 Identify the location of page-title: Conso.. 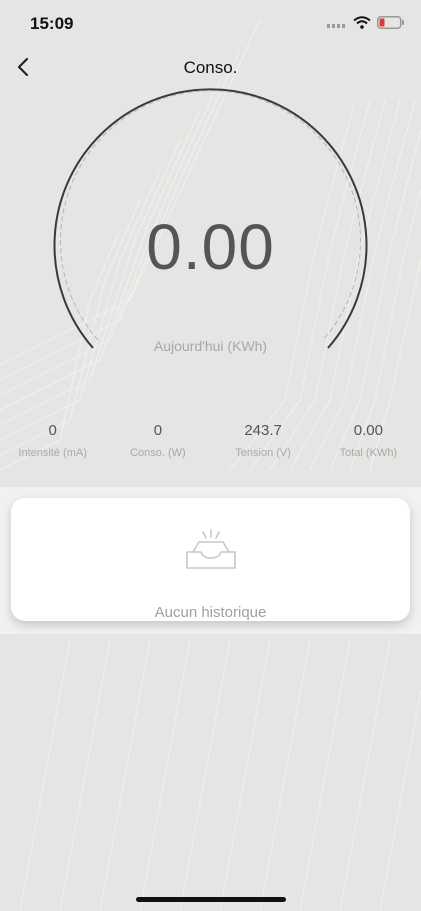
(210, 67).